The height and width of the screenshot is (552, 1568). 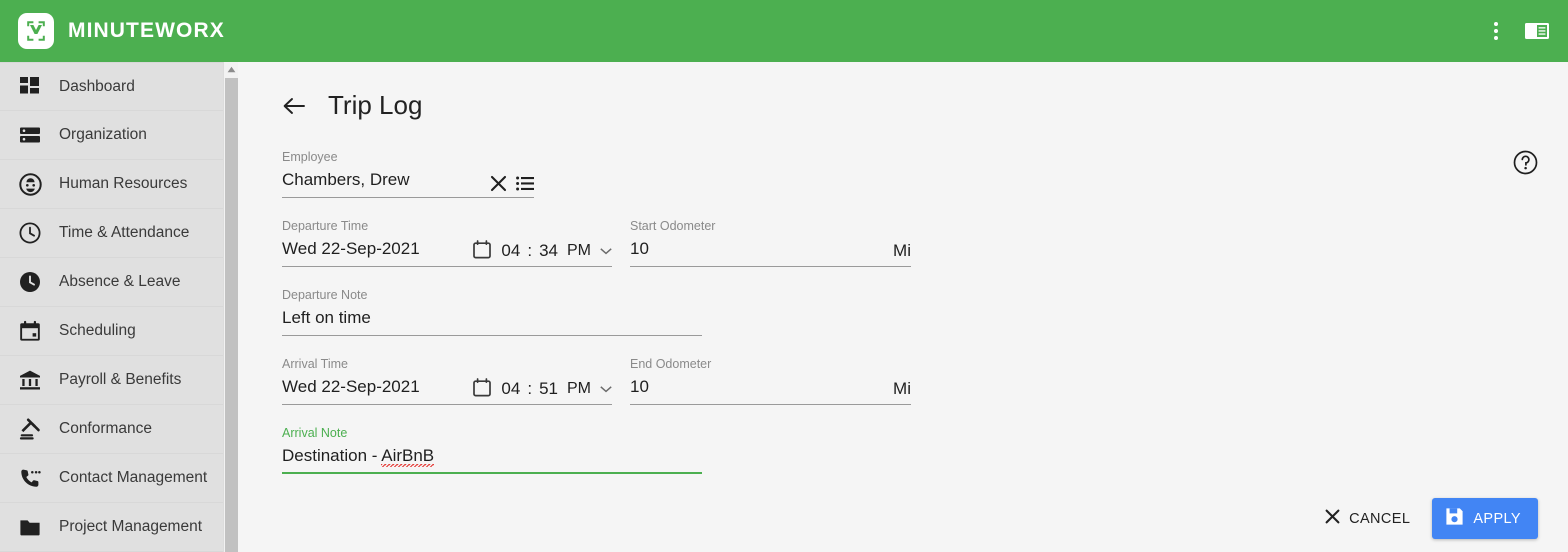 What do you see at coordinates (315, 364) in the screenshot?
I see `arrival-time-label: Arrival Time` at bounding box center [315, 364].